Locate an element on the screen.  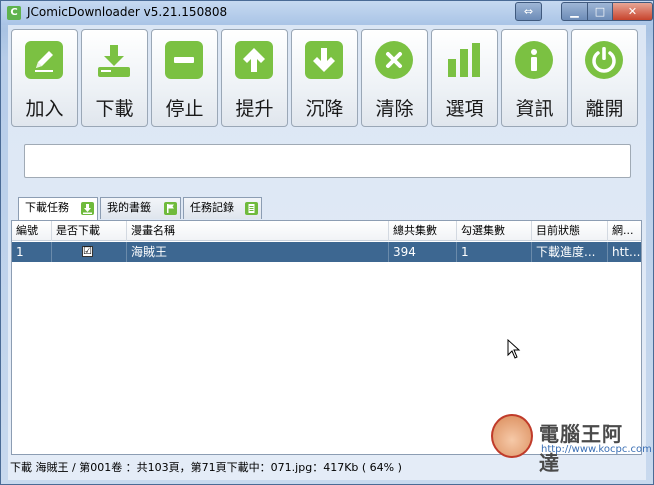
info-button: 資訊 is located at coordinates (534, 78).